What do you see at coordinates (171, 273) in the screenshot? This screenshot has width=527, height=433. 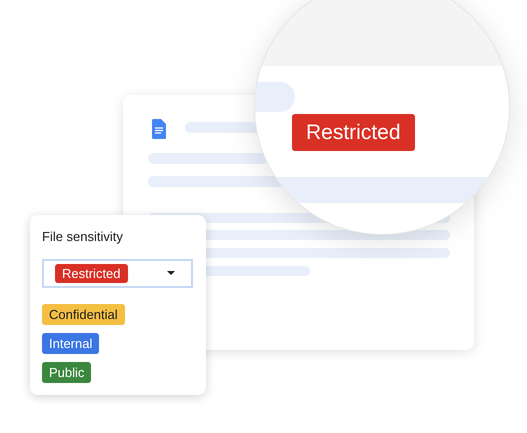 I see `caret-icon` at bounding box center [171, 273].